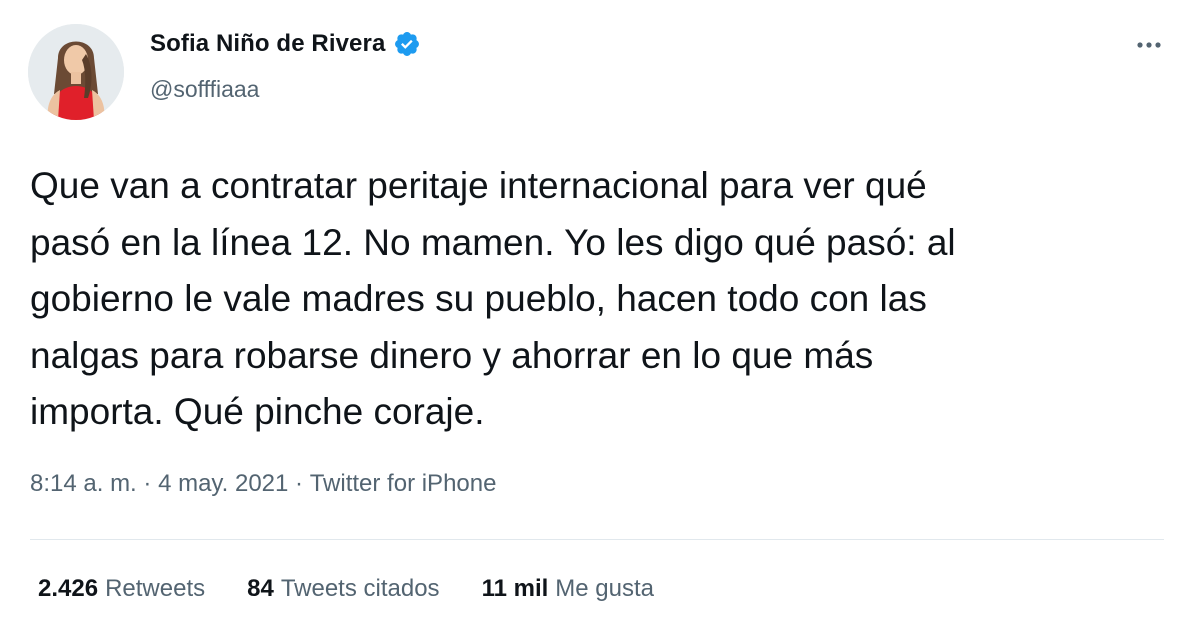 Image resolution: width=1200 pixels, height=620 pixels. Describe the element at coordinates (360, 588) in the screenshot. I see `quote-tweets-label: Tweets citados` at that location.